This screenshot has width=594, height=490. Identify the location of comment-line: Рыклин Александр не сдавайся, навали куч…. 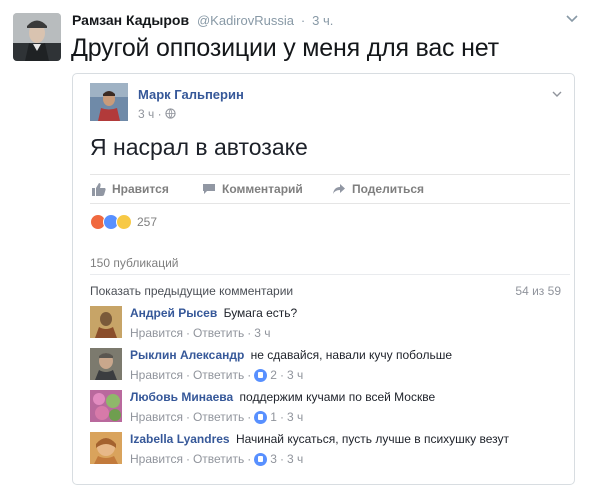
(350, 355).